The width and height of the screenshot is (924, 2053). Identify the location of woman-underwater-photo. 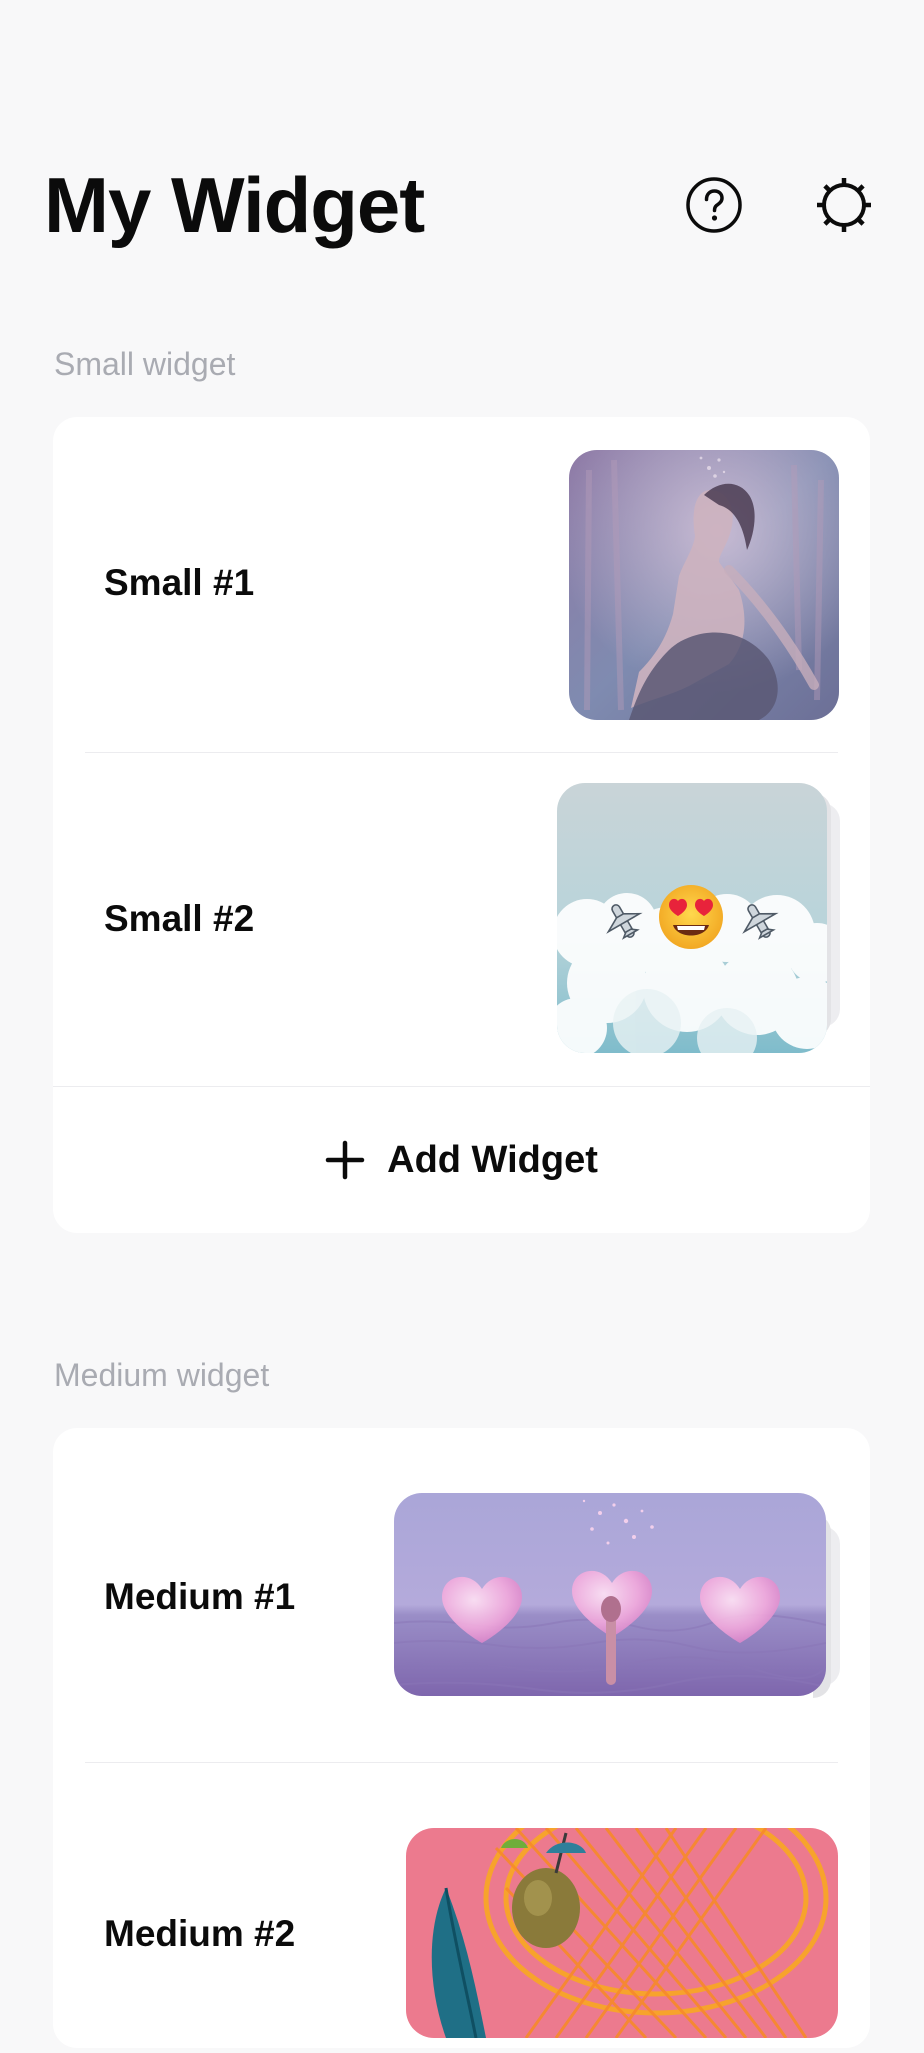
(704, 585).